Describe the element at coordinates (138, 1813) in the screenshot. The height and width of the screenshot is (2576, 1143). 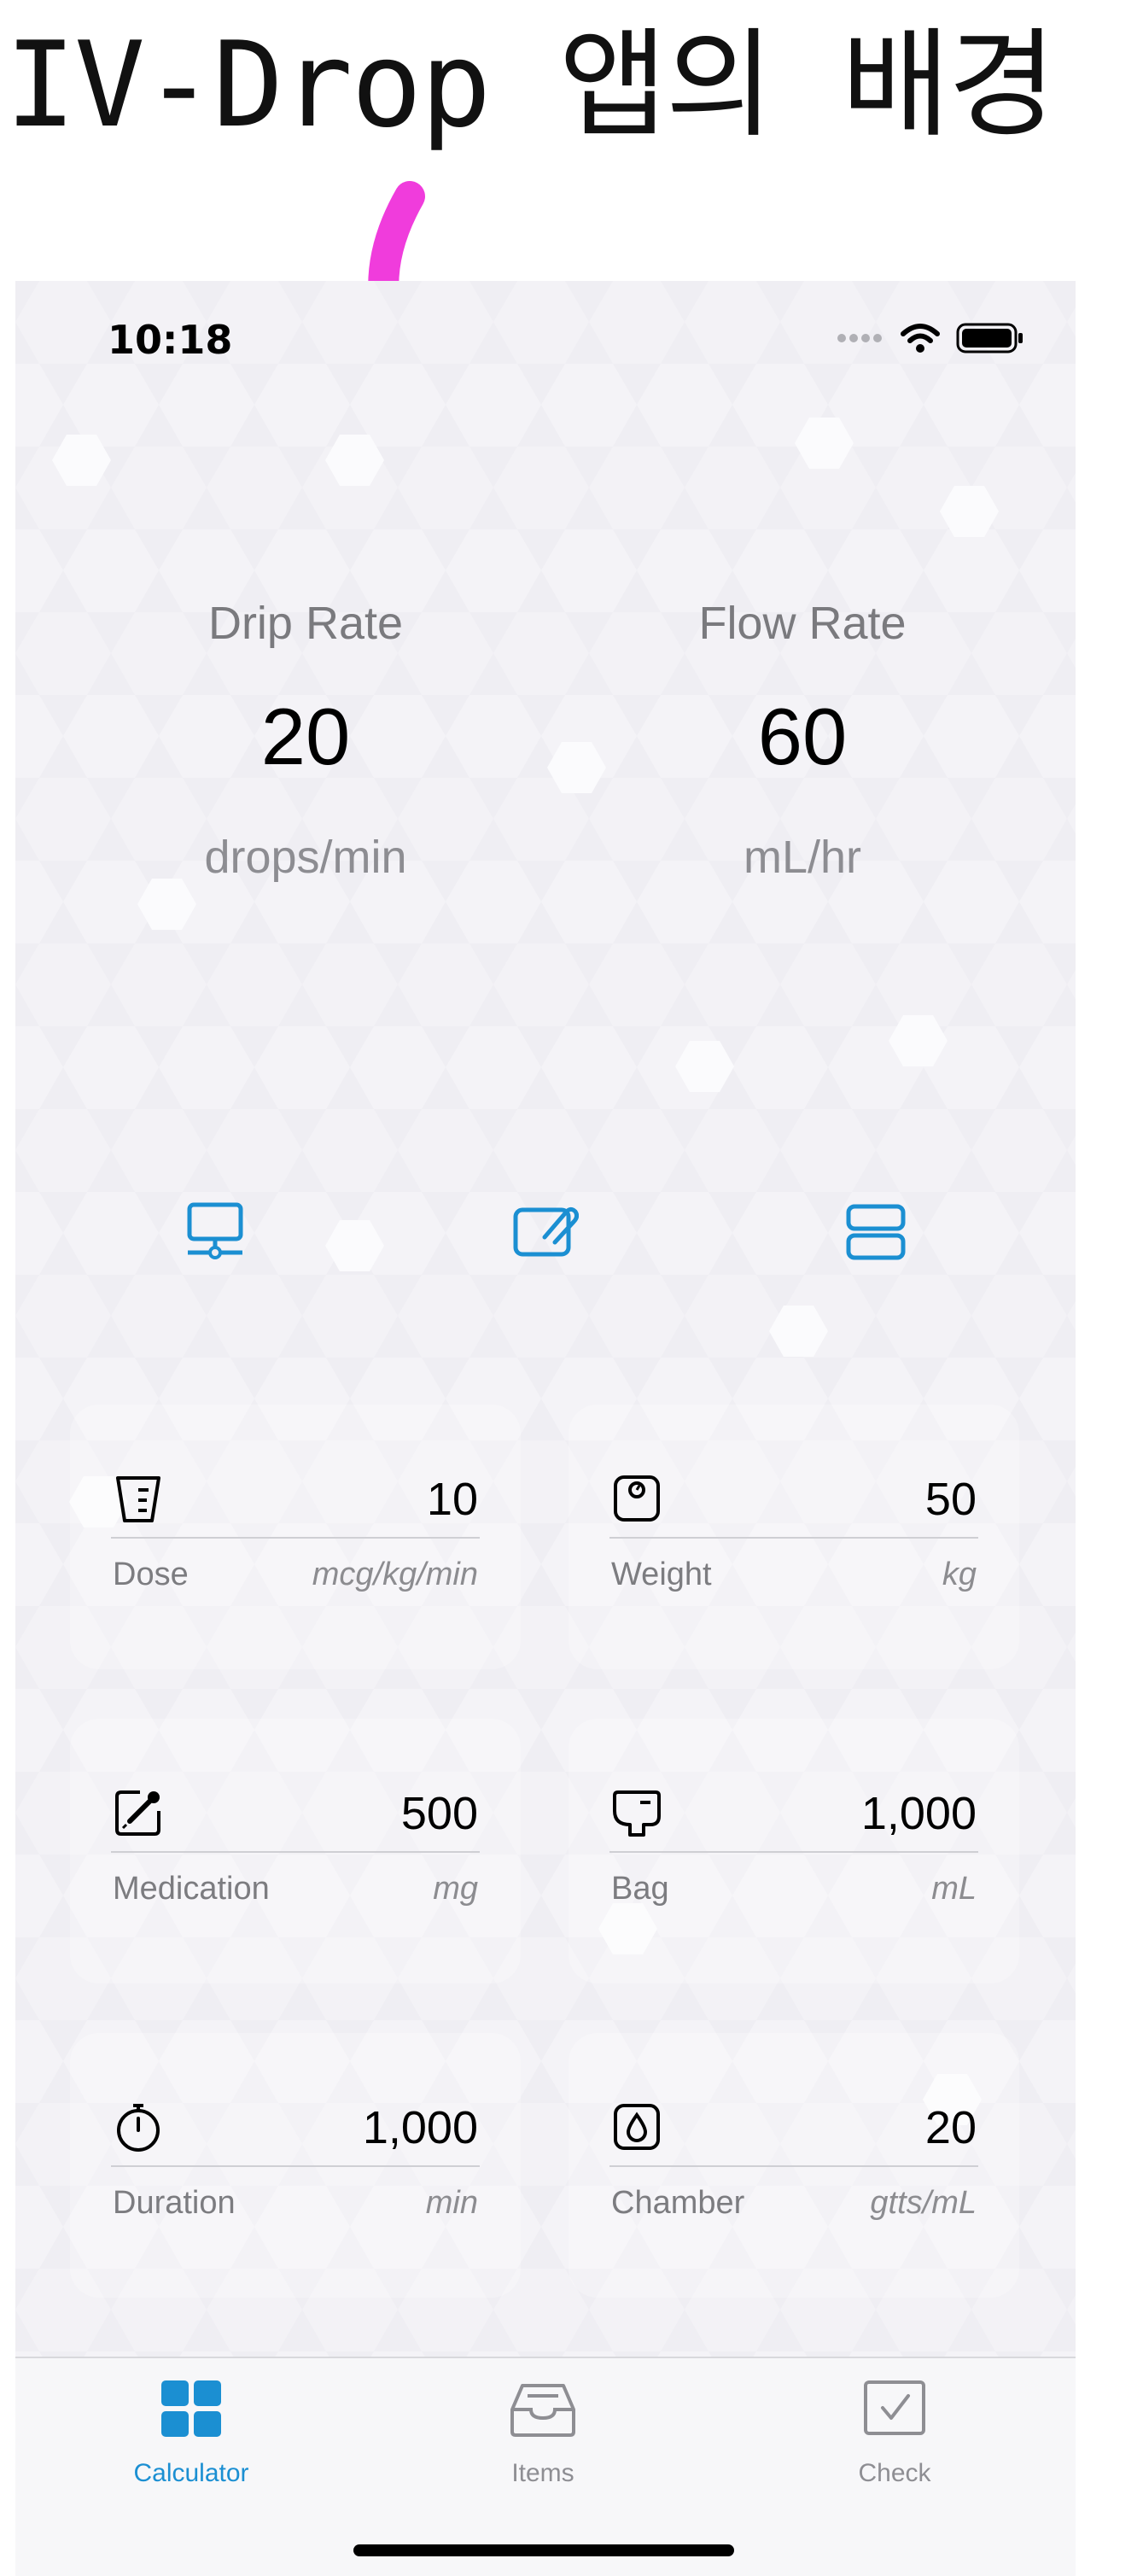
I see `syringe-note-icon` at that location.